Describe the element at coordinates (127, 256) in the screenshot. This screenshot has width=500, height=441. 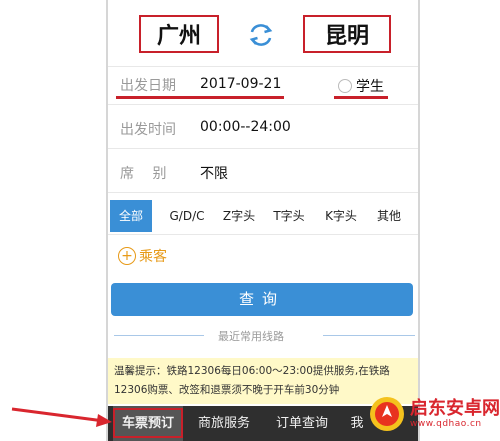
I see `plus-circle-icon: +` at that location.